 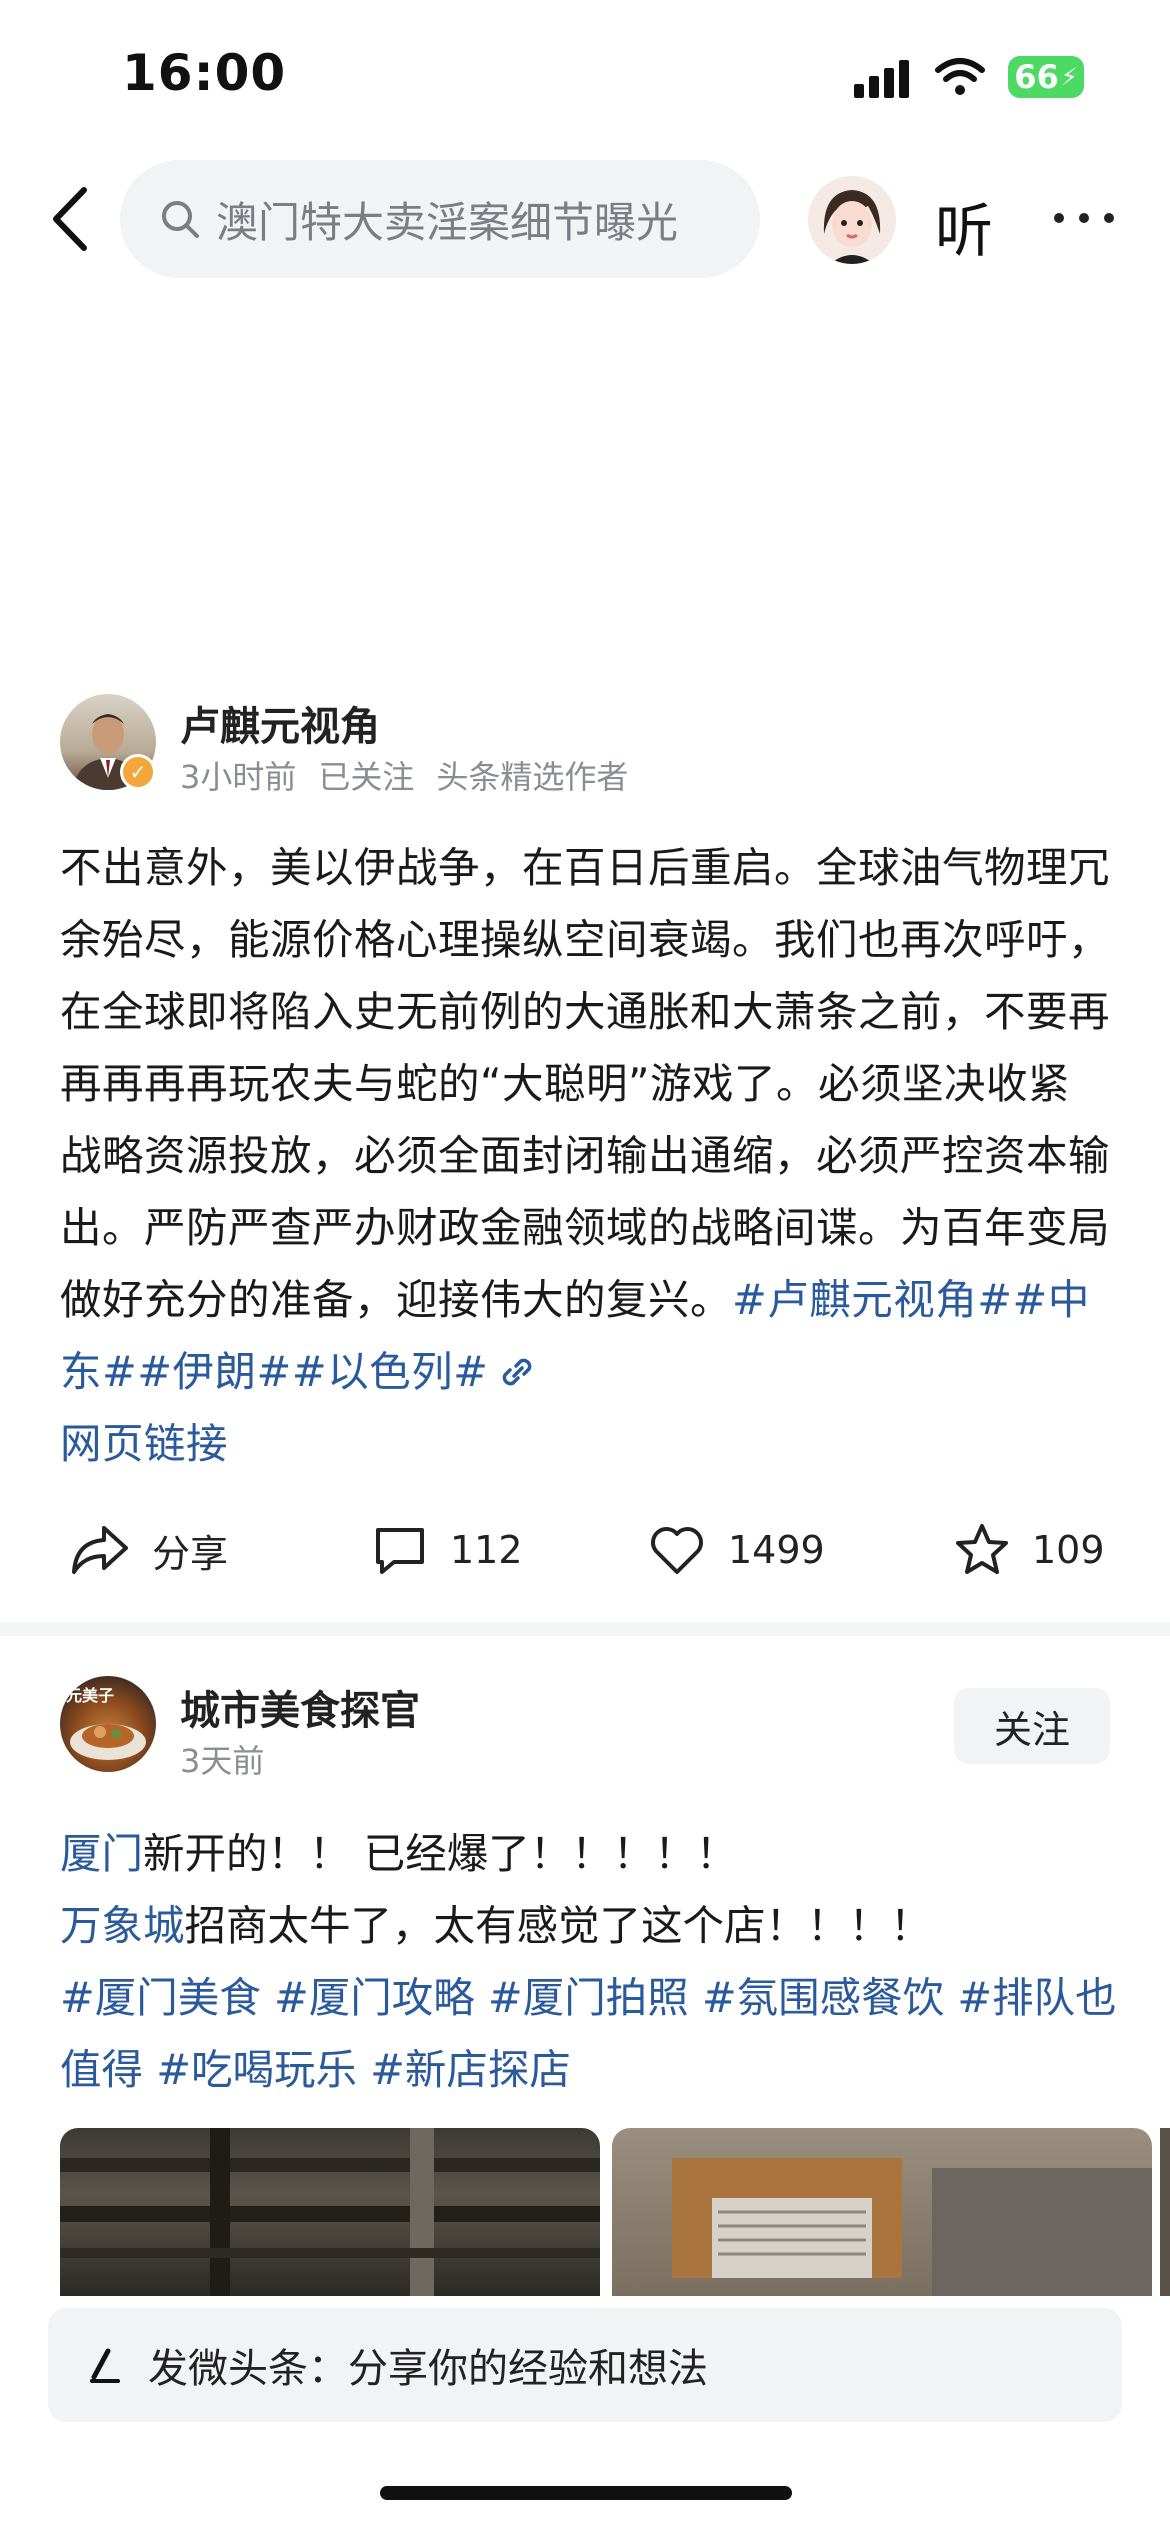 I want to click on like-button: 1499, so click(x=736, y=1550).